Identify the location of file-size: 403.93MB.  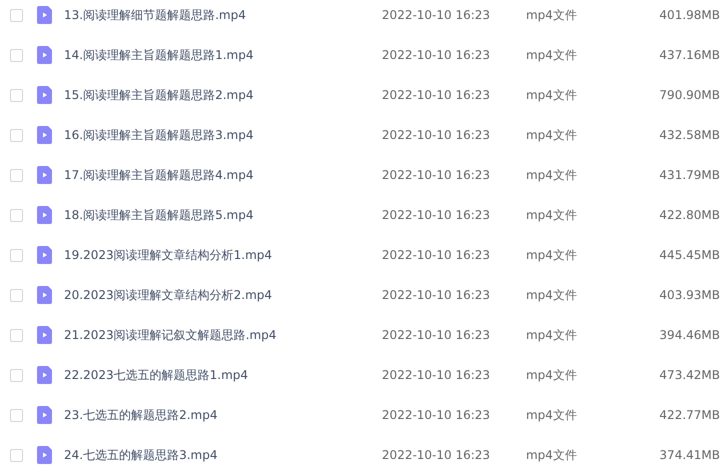
(689, 295).